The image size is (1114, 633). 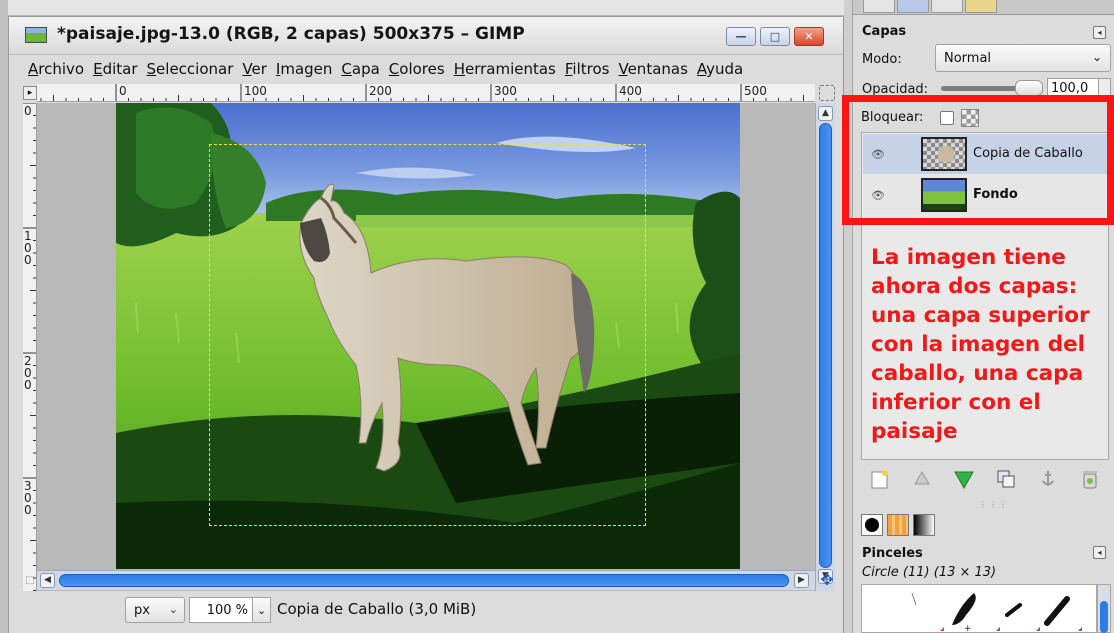 I want to click on minimize-icon: —, so click(x=741, y=36).